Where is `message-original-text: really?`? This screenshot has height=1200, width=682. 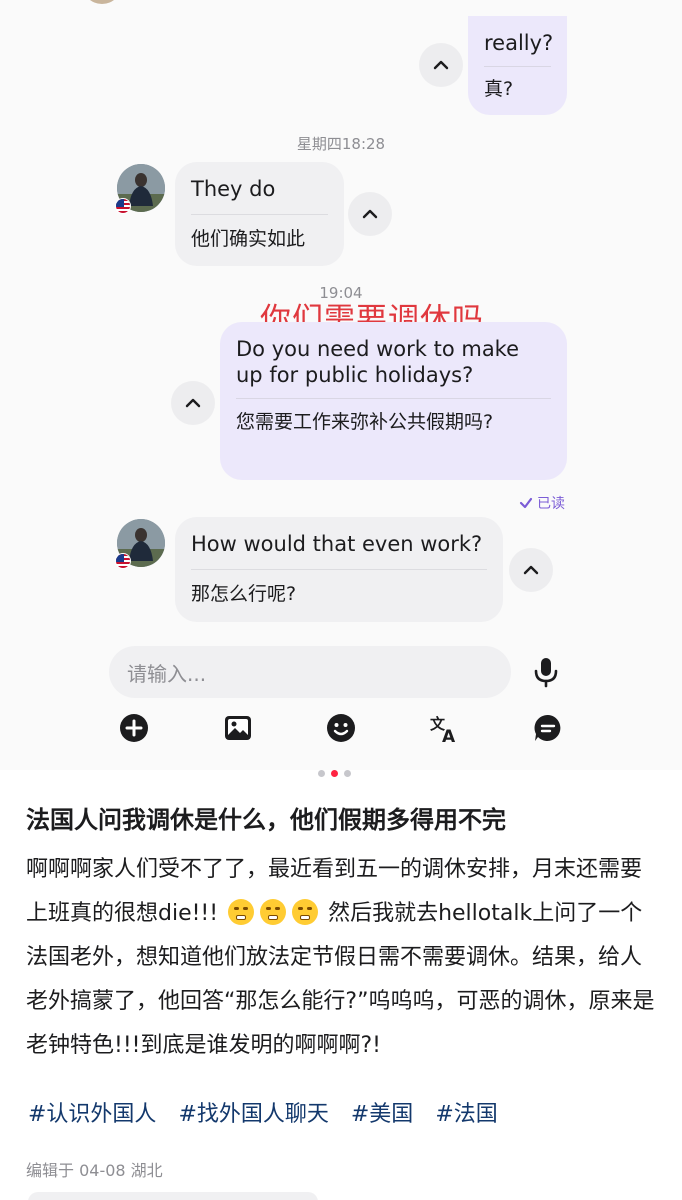
message-original-text: really? is located at coordinates (519, 43).